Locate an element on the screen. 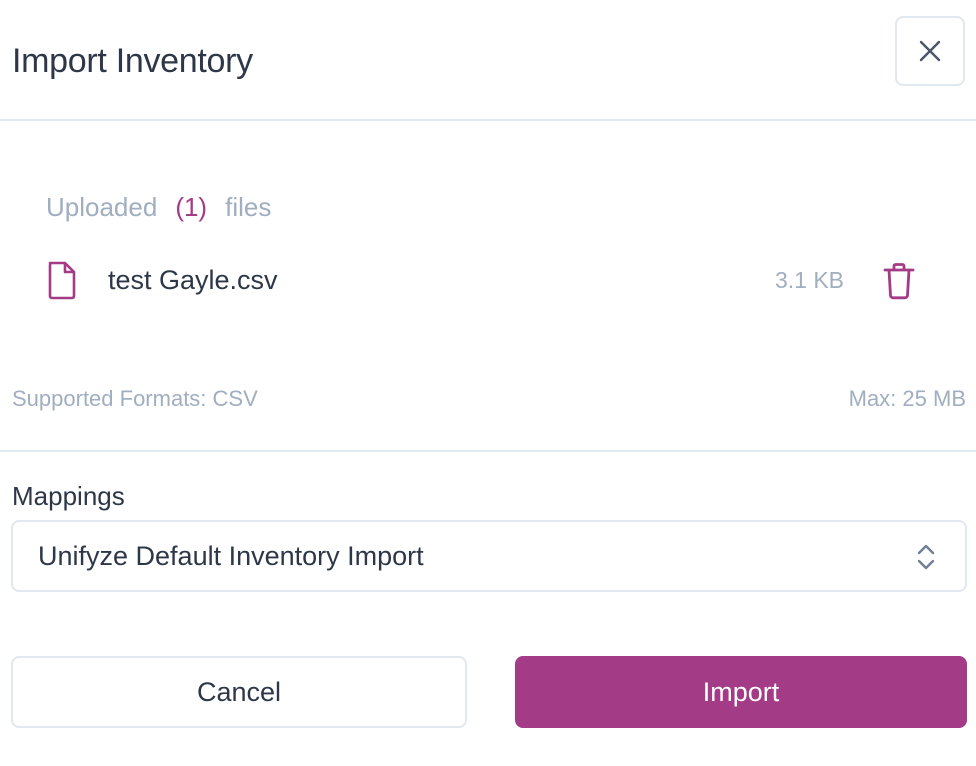 This screenshot has width=976, height=766. cancel-button: Cancel is located at coordinates (239, 692).